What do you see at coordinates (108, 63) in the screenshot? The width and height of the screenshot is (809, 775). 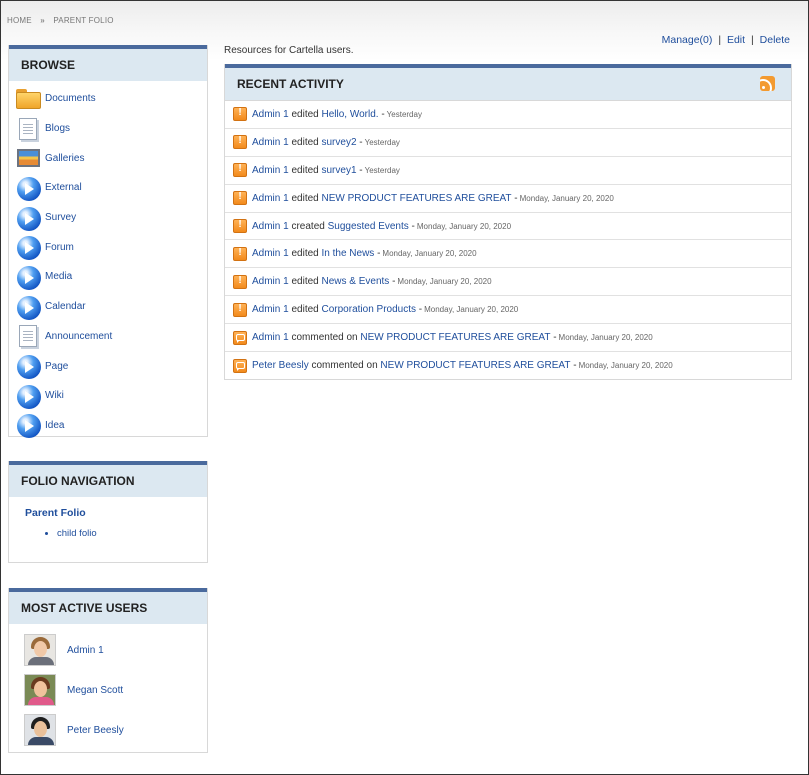 I see `browse-title: BROWSE` at bounding box center [108, 63].